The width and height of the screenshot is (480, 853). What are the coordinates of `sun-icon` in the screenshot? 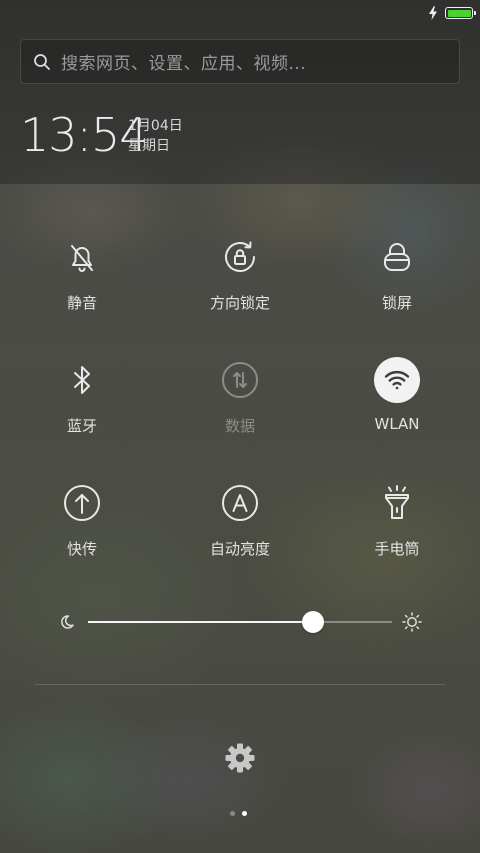 It's located at (412, 622).